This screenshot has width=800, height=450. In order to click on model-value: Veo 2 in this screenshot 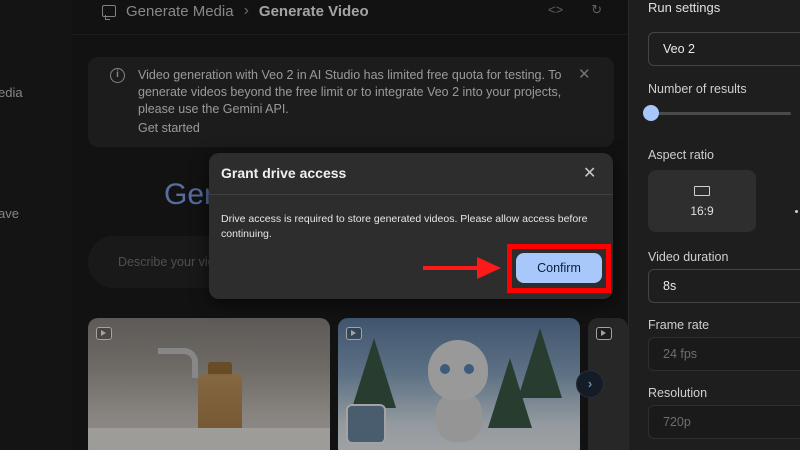, I will do `click(679, 49)`.